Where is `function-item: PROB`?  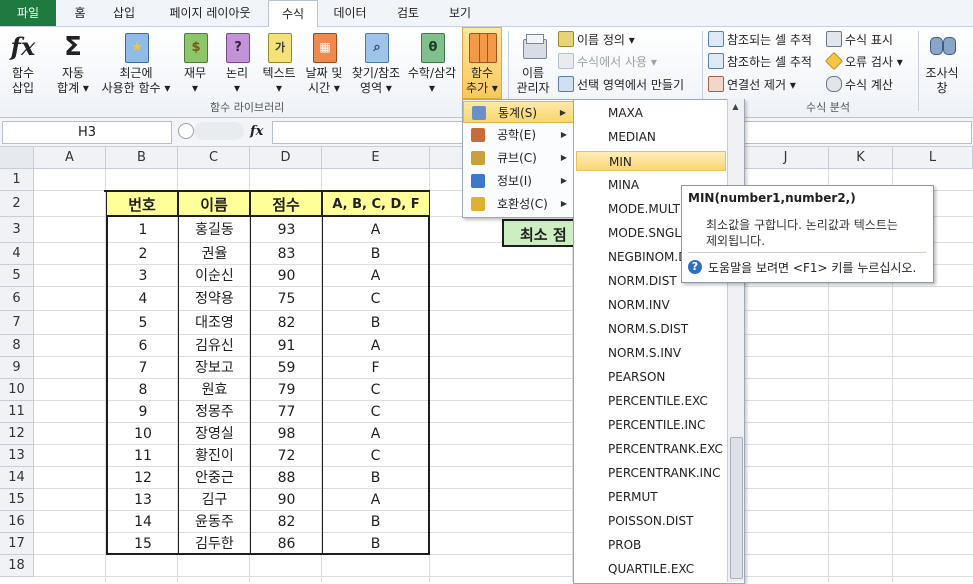 function-item: PROB is located at coordinates (624, 545).